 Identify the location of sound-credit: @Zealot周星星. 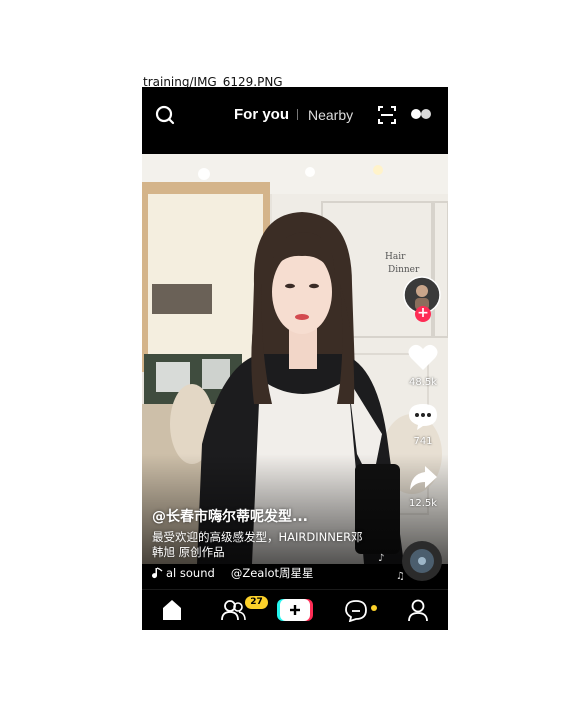
(272, 573).